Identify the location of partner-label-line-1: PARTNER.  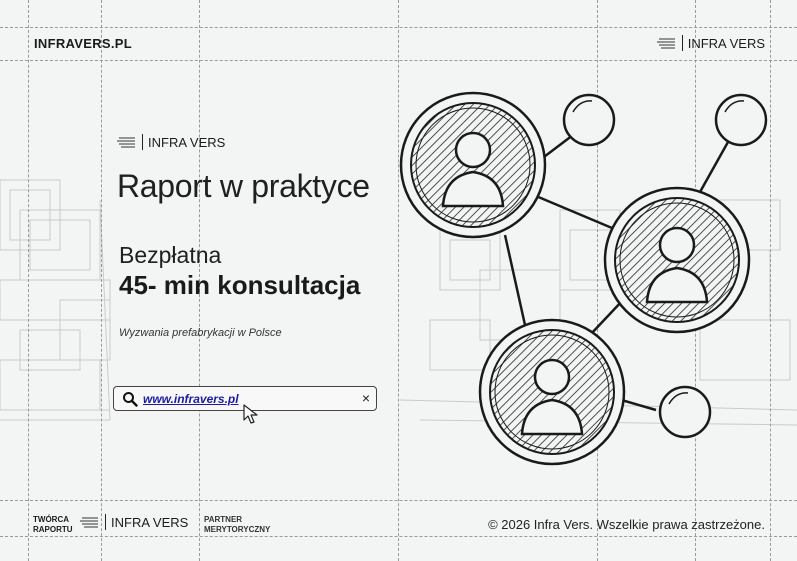
(223, 519).